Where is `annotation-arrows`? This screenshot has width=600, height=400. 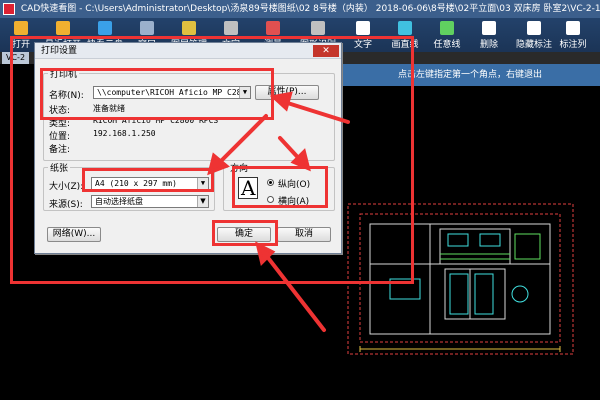 annotation-arrows is located at coordinates (278, 211).